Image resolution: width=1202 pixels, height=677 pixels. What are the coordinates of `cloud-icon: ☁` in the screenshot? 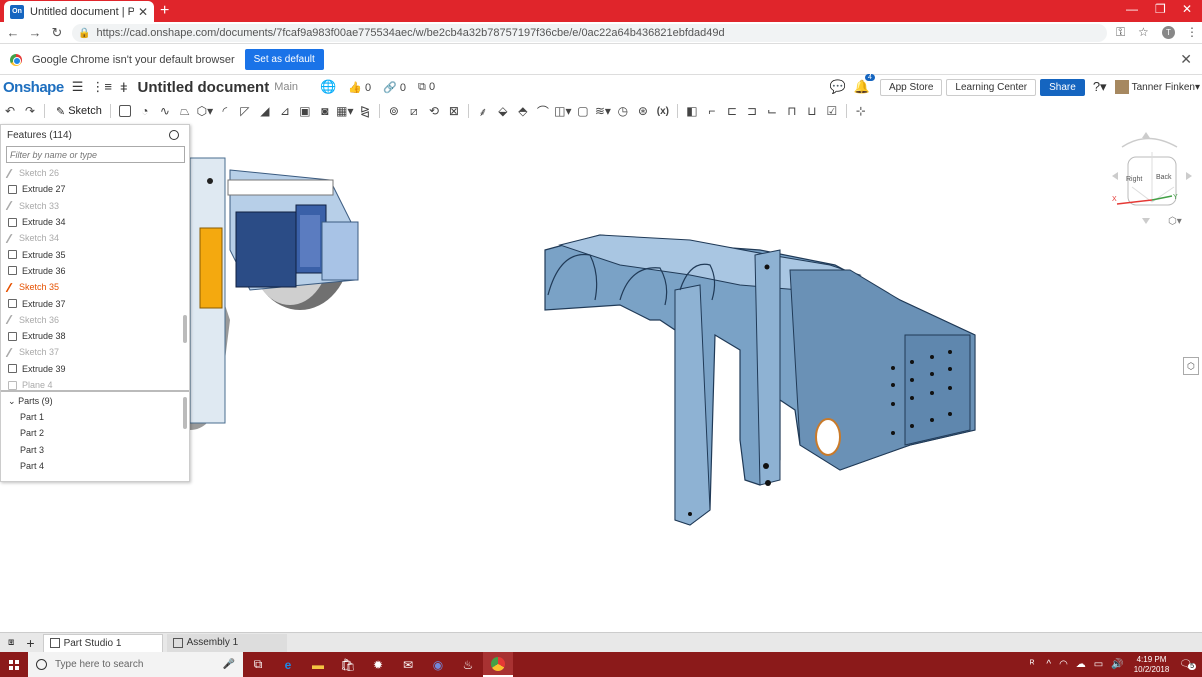 It's located at (1081, 664).